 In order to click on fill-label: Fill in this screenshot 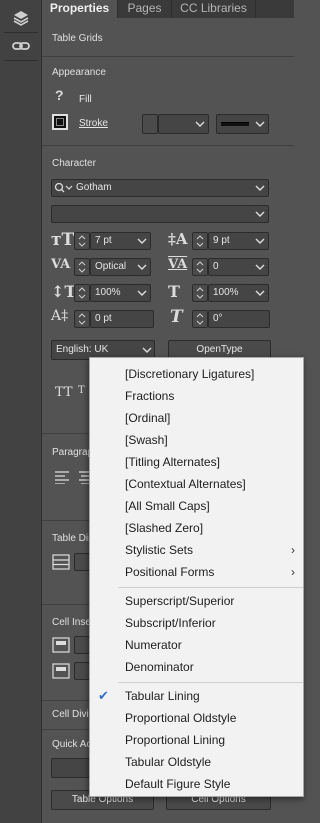, I will do `click(85, 99)`.